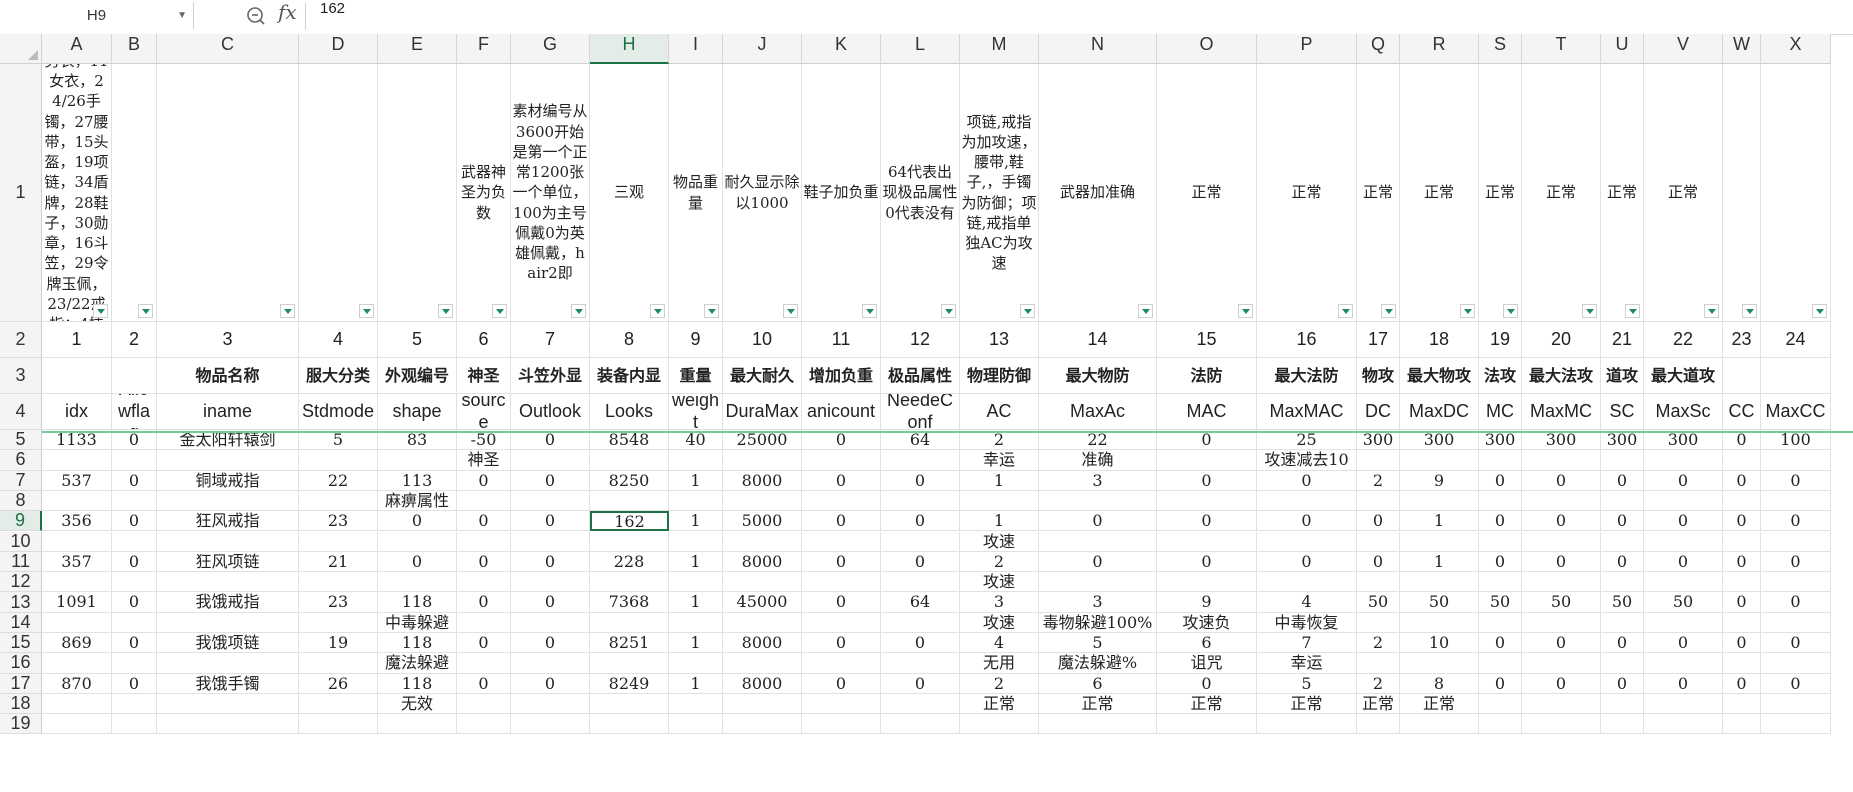  What do you see at coordinates (1207, 704) in the screenshot?
I see `cell-o18: 正常` at bounding box center [1207, 704].